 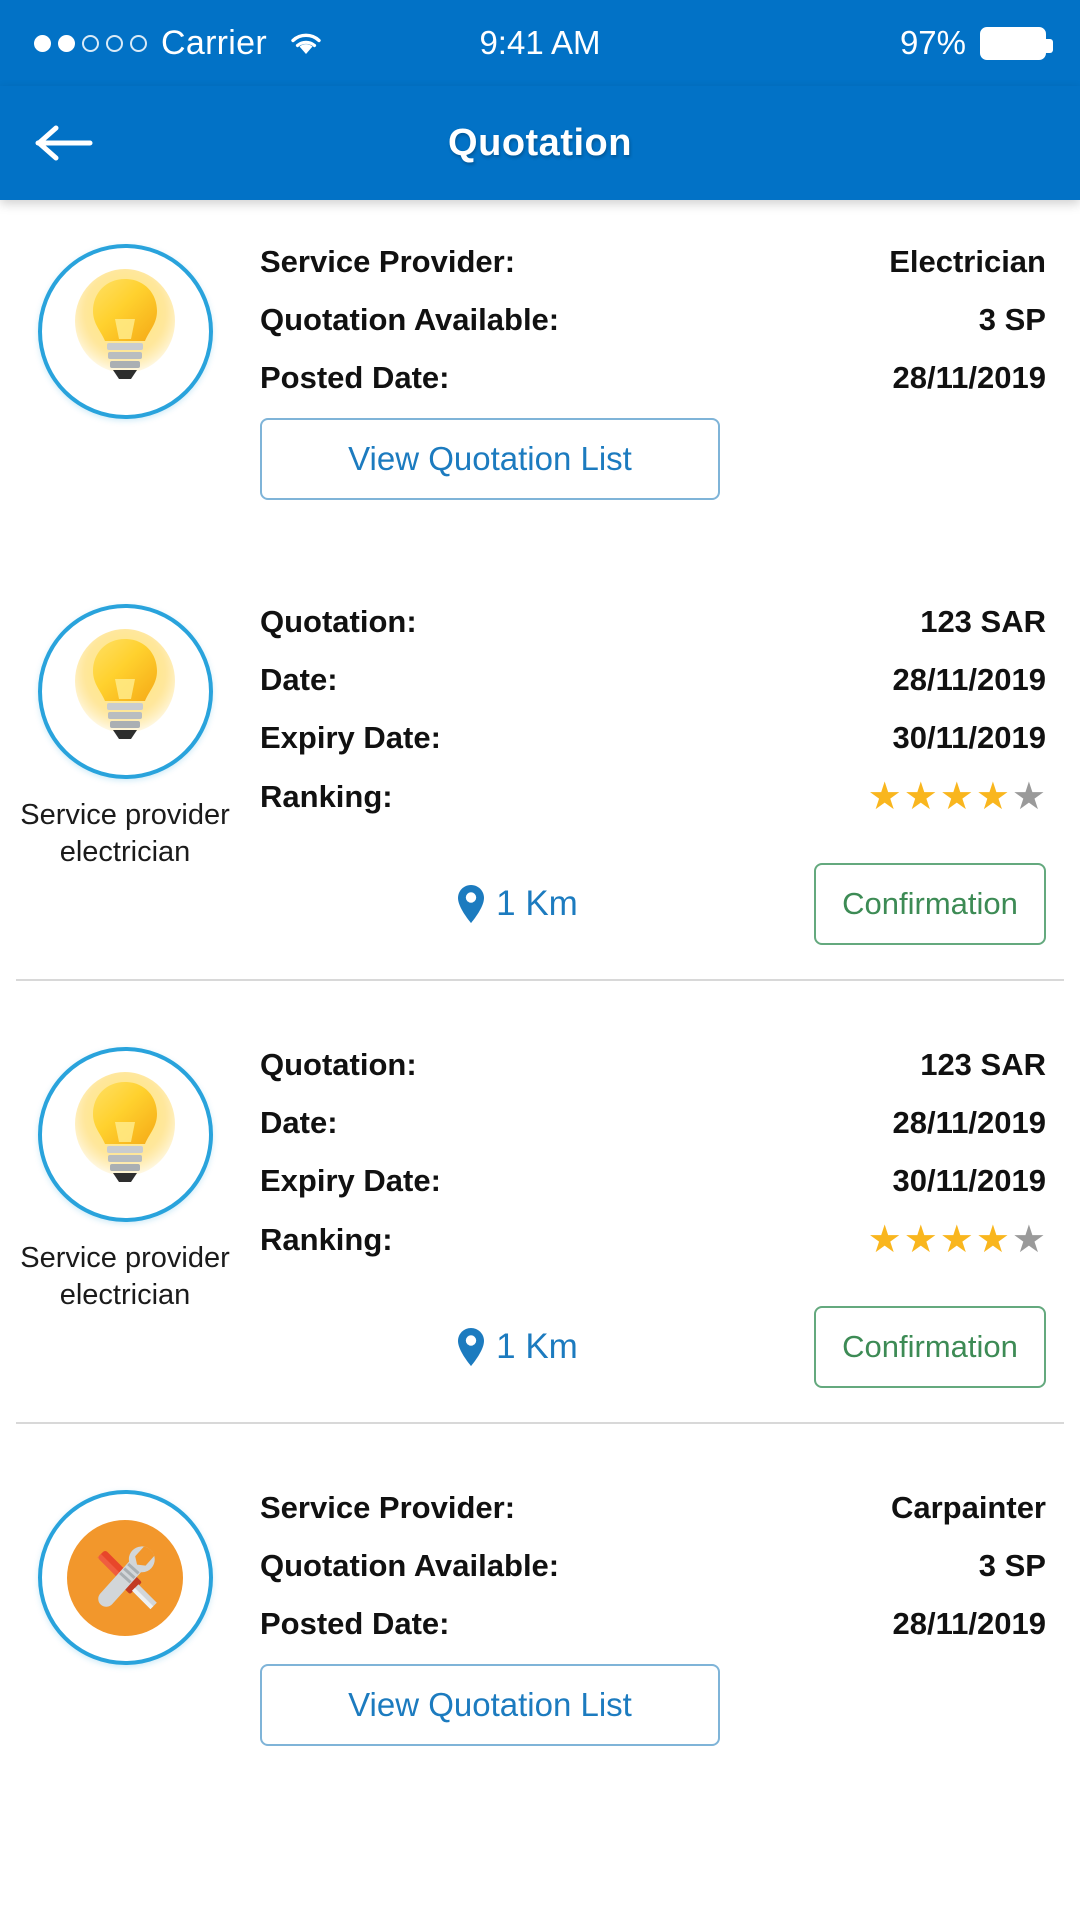 What do you see at coordinates (540, 43) in the screenshot?
I see `status-bar: Carrier 9:41 AM 97%` at bounding box center [540, 43].